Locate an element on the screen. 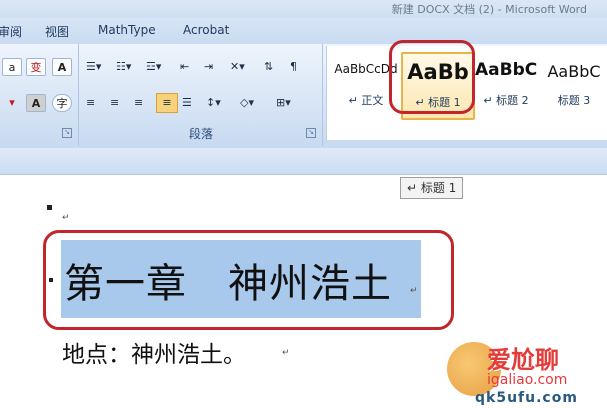  show-marks-icon: ¶ is located at coordinates (302, 67).